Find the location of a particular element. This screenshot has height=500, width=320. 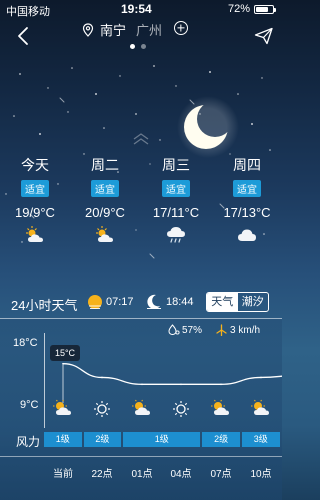

forecast-temp: 17/13°C is located at coordinates (247, 212).